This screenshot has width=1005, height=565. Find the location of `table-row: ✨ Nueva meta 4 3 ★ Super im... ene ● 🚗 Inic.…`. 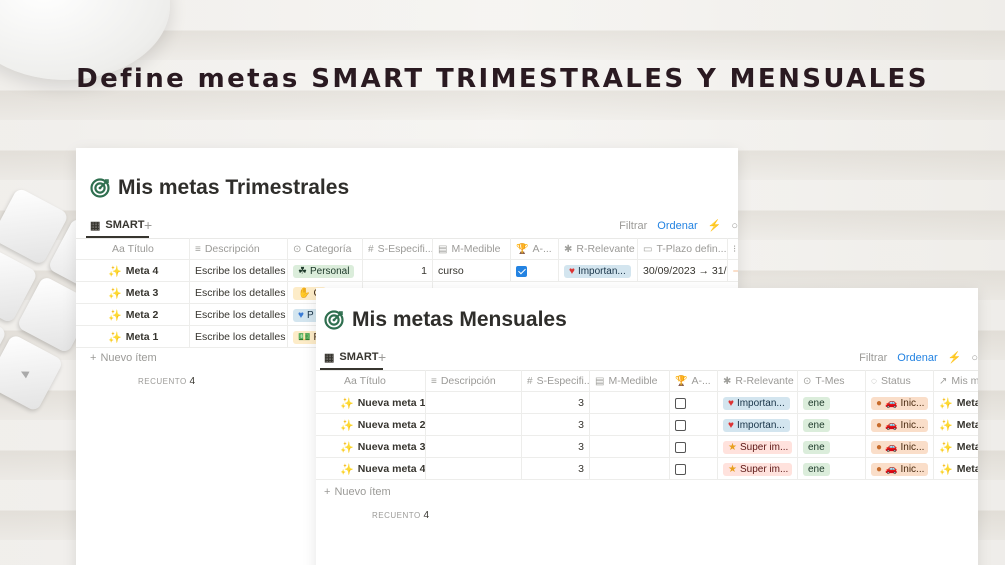

table-row: ✨ Nueva meta 4 3 ★ Super im... ene ● 🚗 Inic.… is located at coordinates (647, 469).